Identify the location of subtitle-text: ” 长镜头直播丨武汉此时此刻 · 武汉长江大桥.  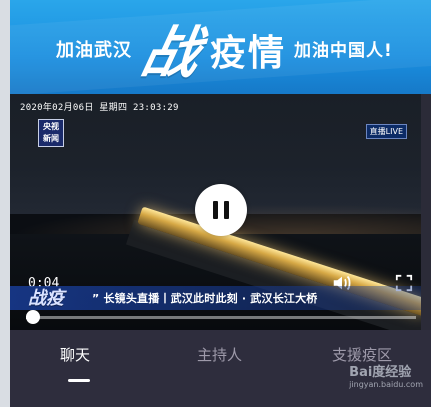
(205, 298).